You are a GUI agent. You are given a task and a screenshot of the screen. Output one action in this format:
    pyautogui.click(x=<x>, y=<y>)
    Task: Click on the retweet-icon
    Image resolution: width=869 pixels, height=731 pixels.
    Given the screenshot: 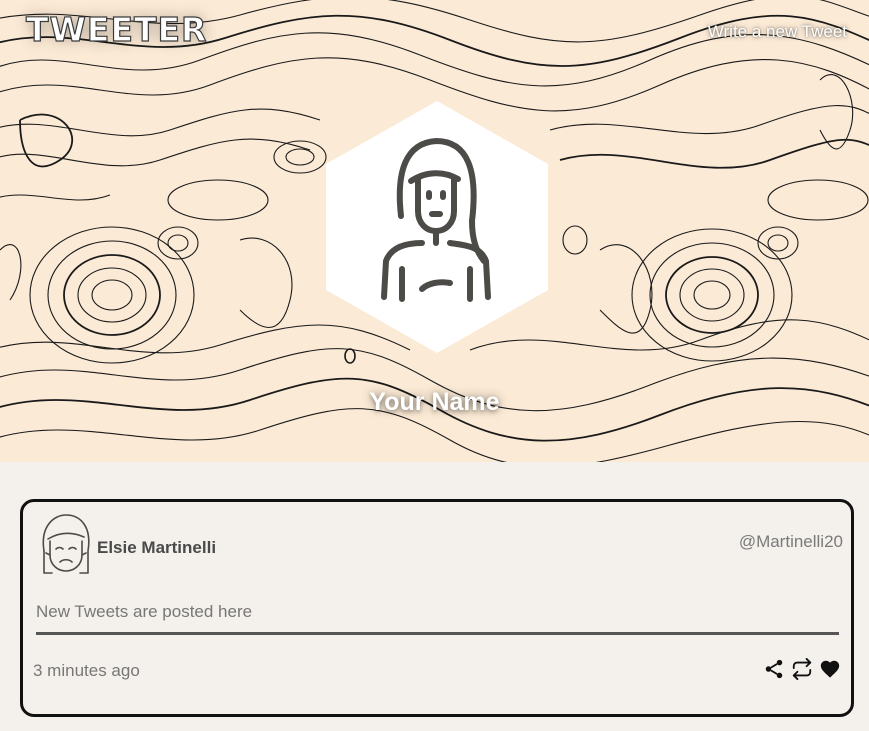 What is the action you would take?
    pyautogui.click(x=802, y=669)
    